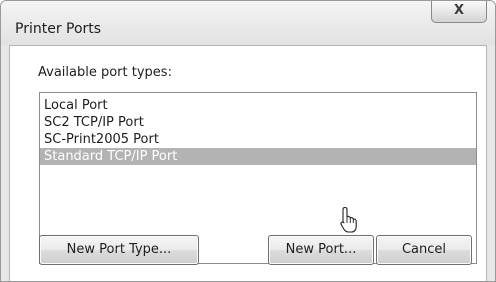 The height and width of the screenshot is (282, 496). What do you see at coordinates (424, 250) in the screenshot?
I see `cancel-button: Cancel` at bounding box center [424, 250].